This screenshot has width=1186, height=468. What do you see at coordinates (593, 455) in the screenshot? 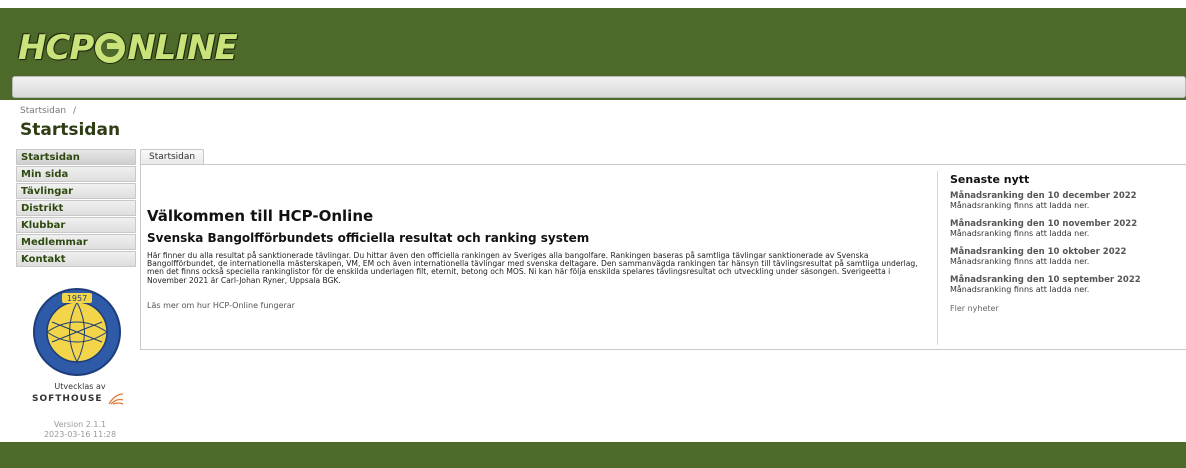
I see `site-footer` at bounding box center [593, 455].